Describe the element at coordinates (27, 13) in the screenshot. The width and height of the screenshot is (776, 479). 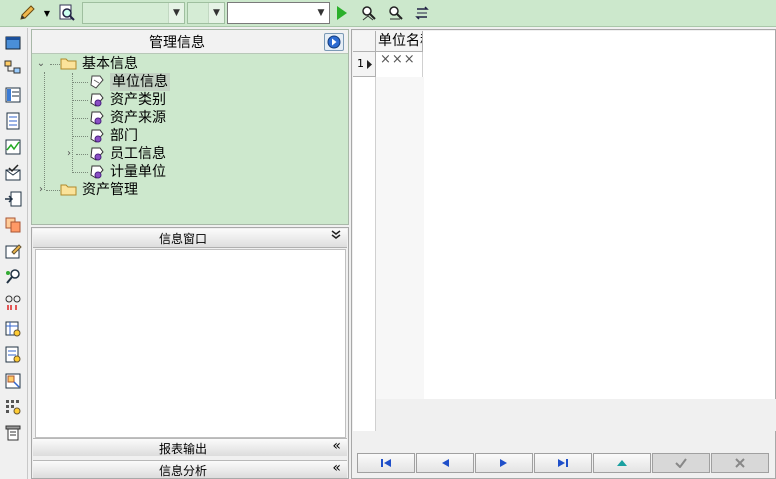
I see `pencil-icon` at that location.